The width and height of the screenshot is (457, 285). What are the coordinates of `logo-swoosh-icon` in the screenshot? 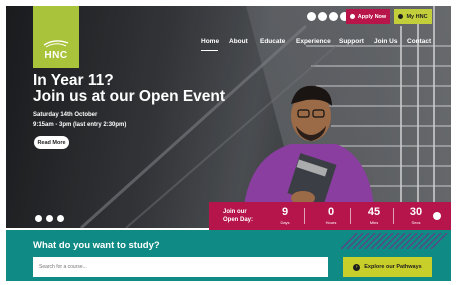 It's located at (56, 44).